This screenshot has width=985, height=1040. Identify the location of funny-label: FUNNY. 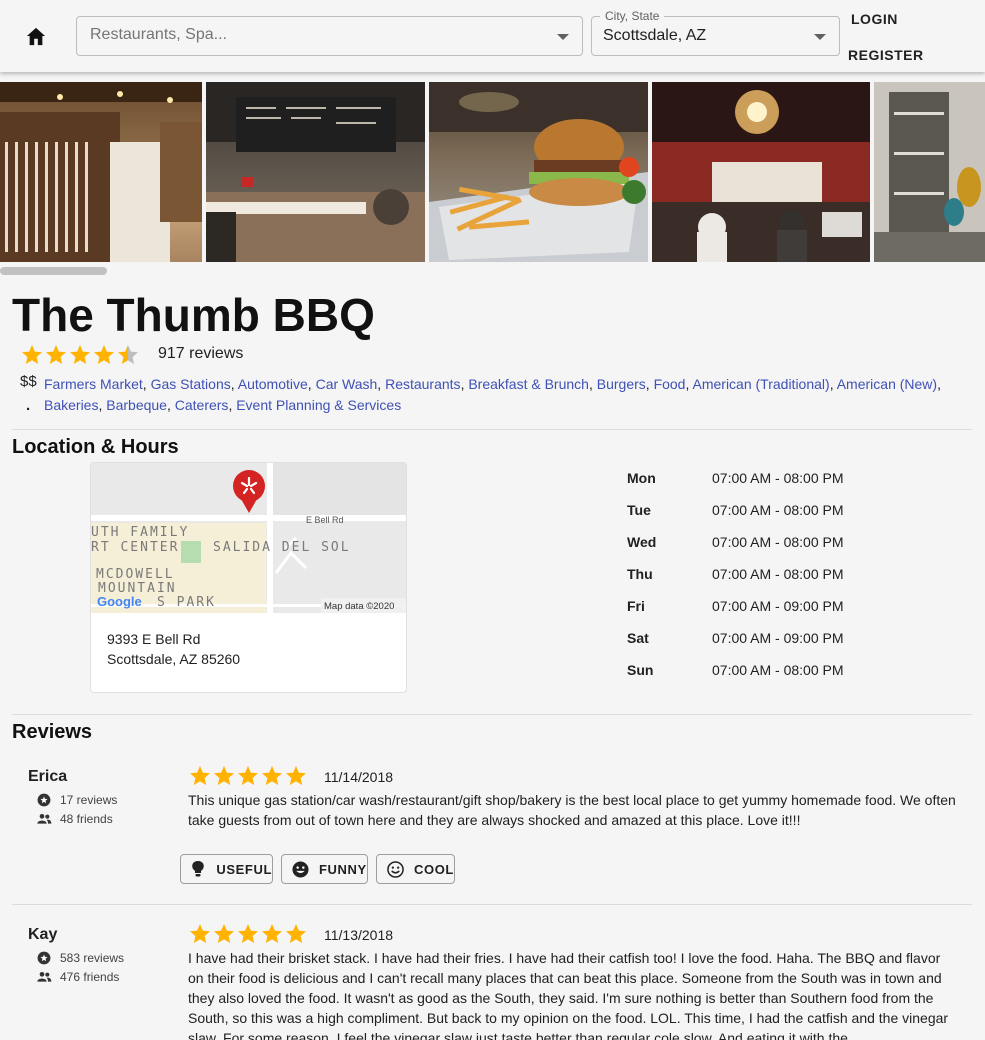
(343, 869).